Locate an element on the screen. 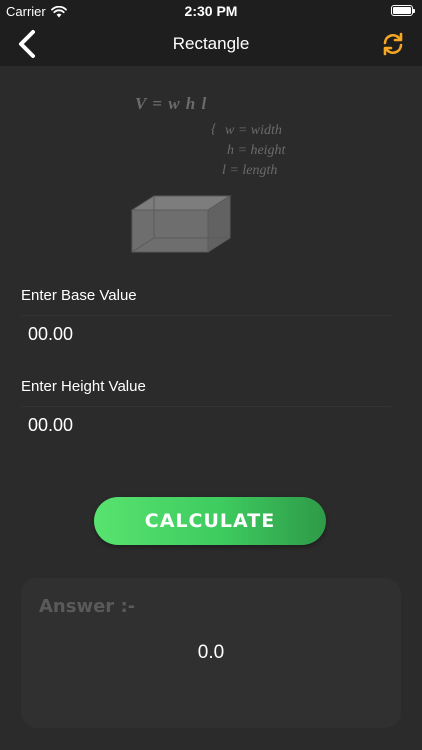 The image size is (422, 750). calculate-button: CALCULATE is located at coordinates (210, 521).